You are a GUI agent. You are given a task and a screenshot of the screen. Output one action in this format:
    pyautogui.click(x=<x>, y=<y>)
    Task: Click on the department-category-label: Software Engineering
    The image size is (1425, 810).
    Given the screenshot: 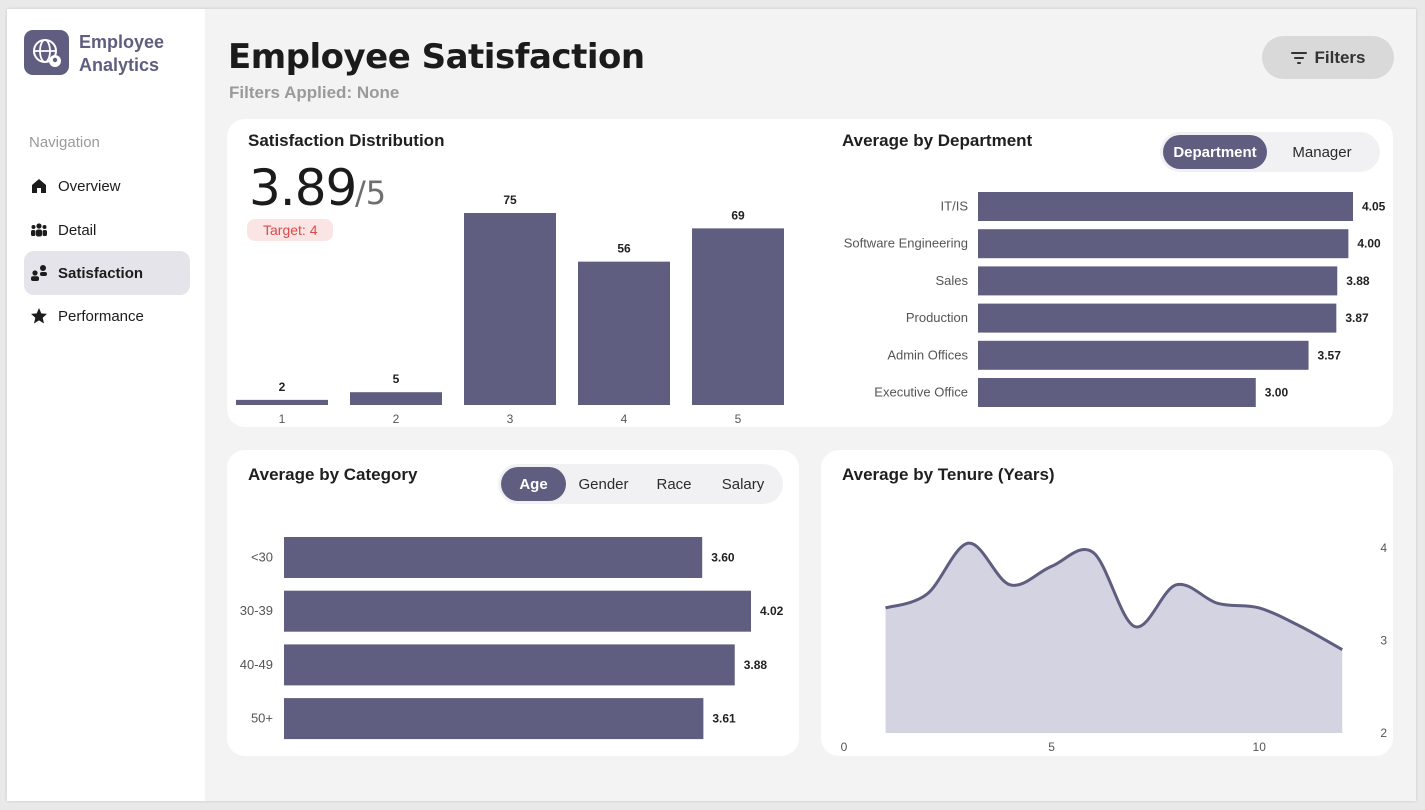 What is the action you would take?
    pyautogui.click(x=906, y=243)
    